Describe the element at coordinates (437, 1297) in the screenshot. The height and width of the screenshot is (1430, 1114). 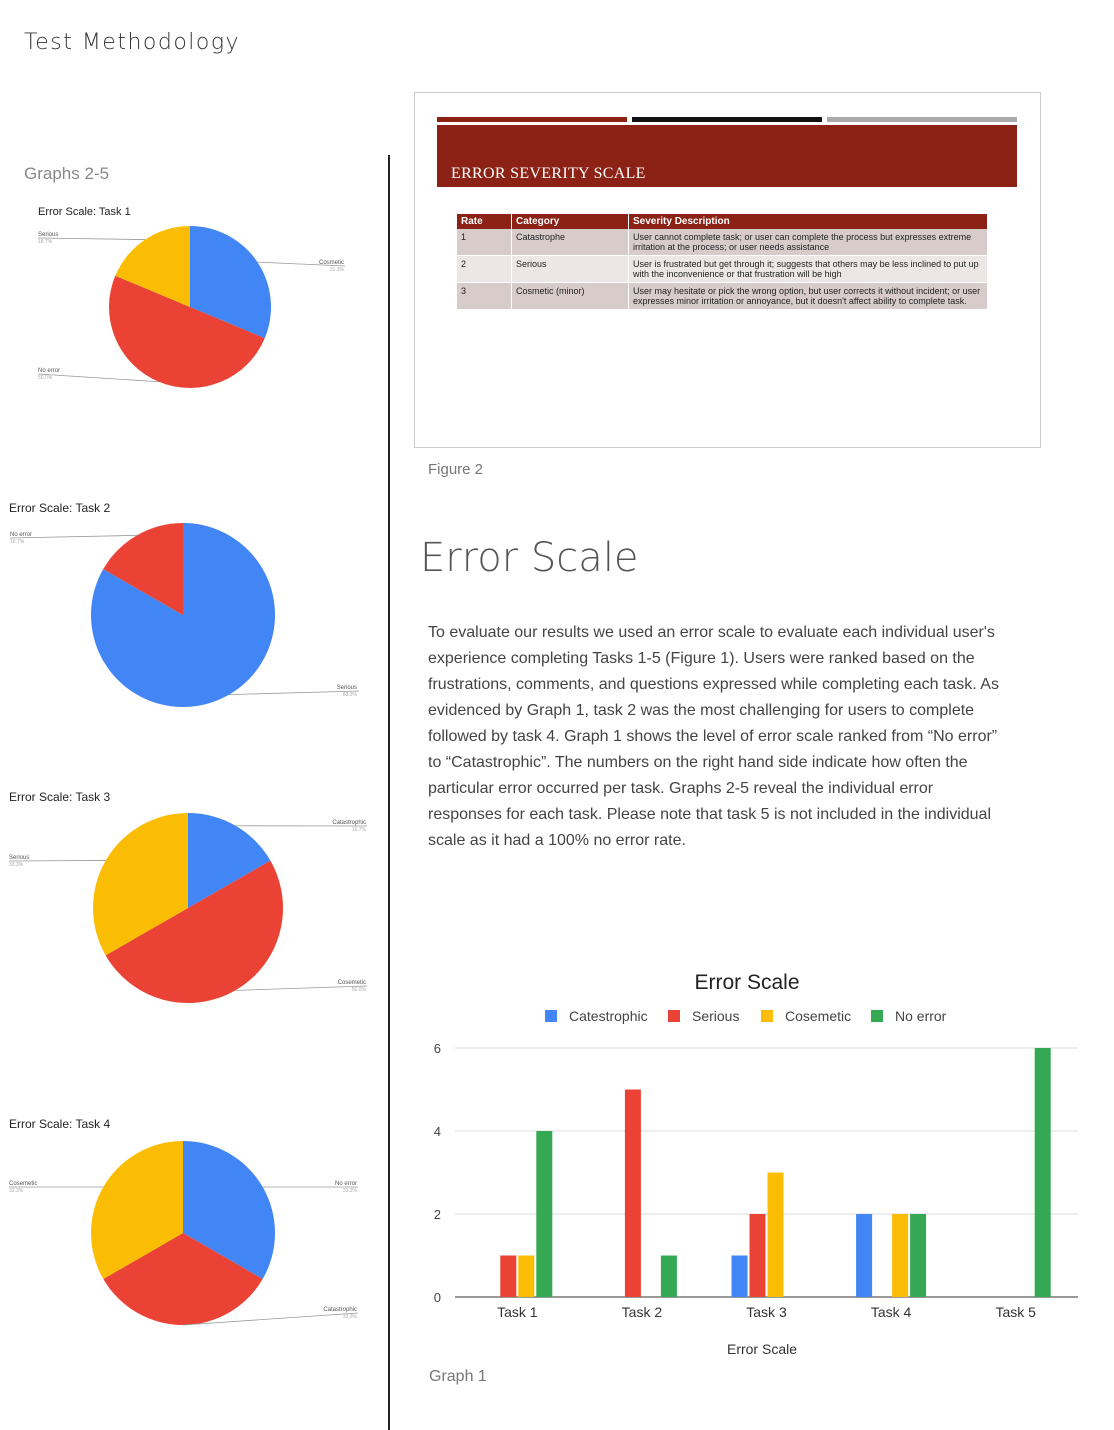
I see `y-tick-label: 0` at that location.